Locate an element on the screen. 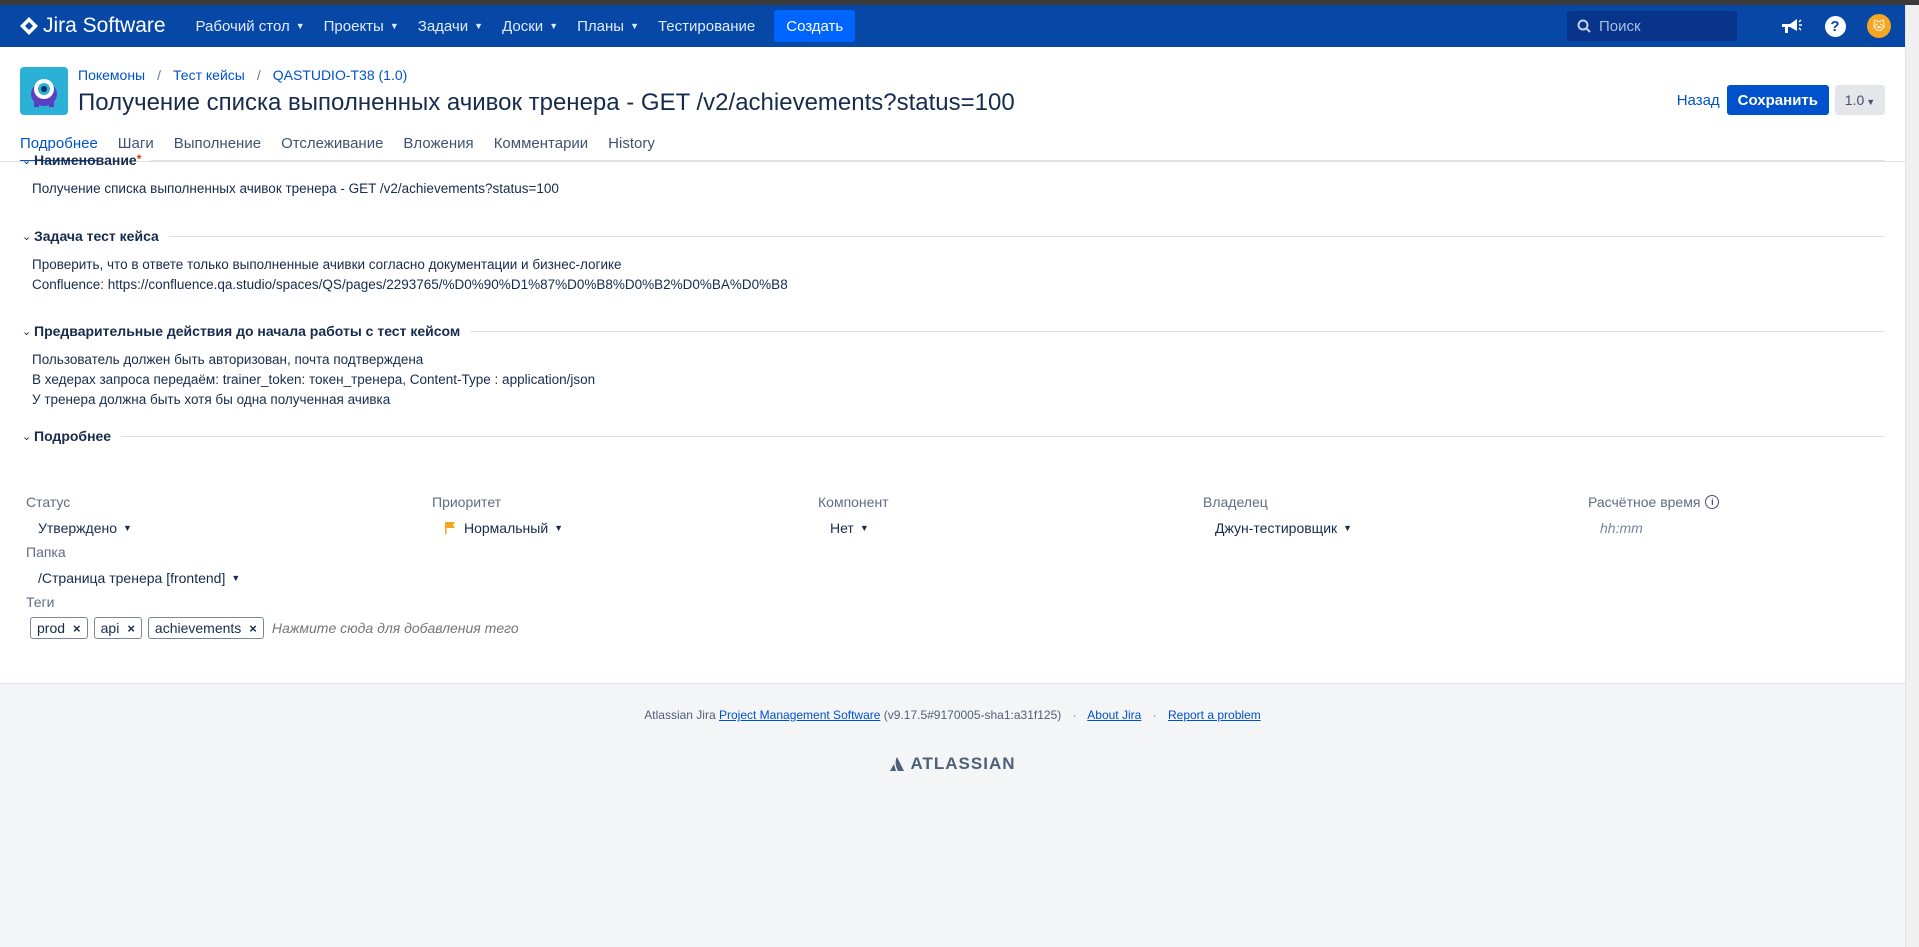 This screenshot has height=947, width=1919. folder-field: Папка /Страница тренера [frontend] ▼ is located at coordinates (133, 567).